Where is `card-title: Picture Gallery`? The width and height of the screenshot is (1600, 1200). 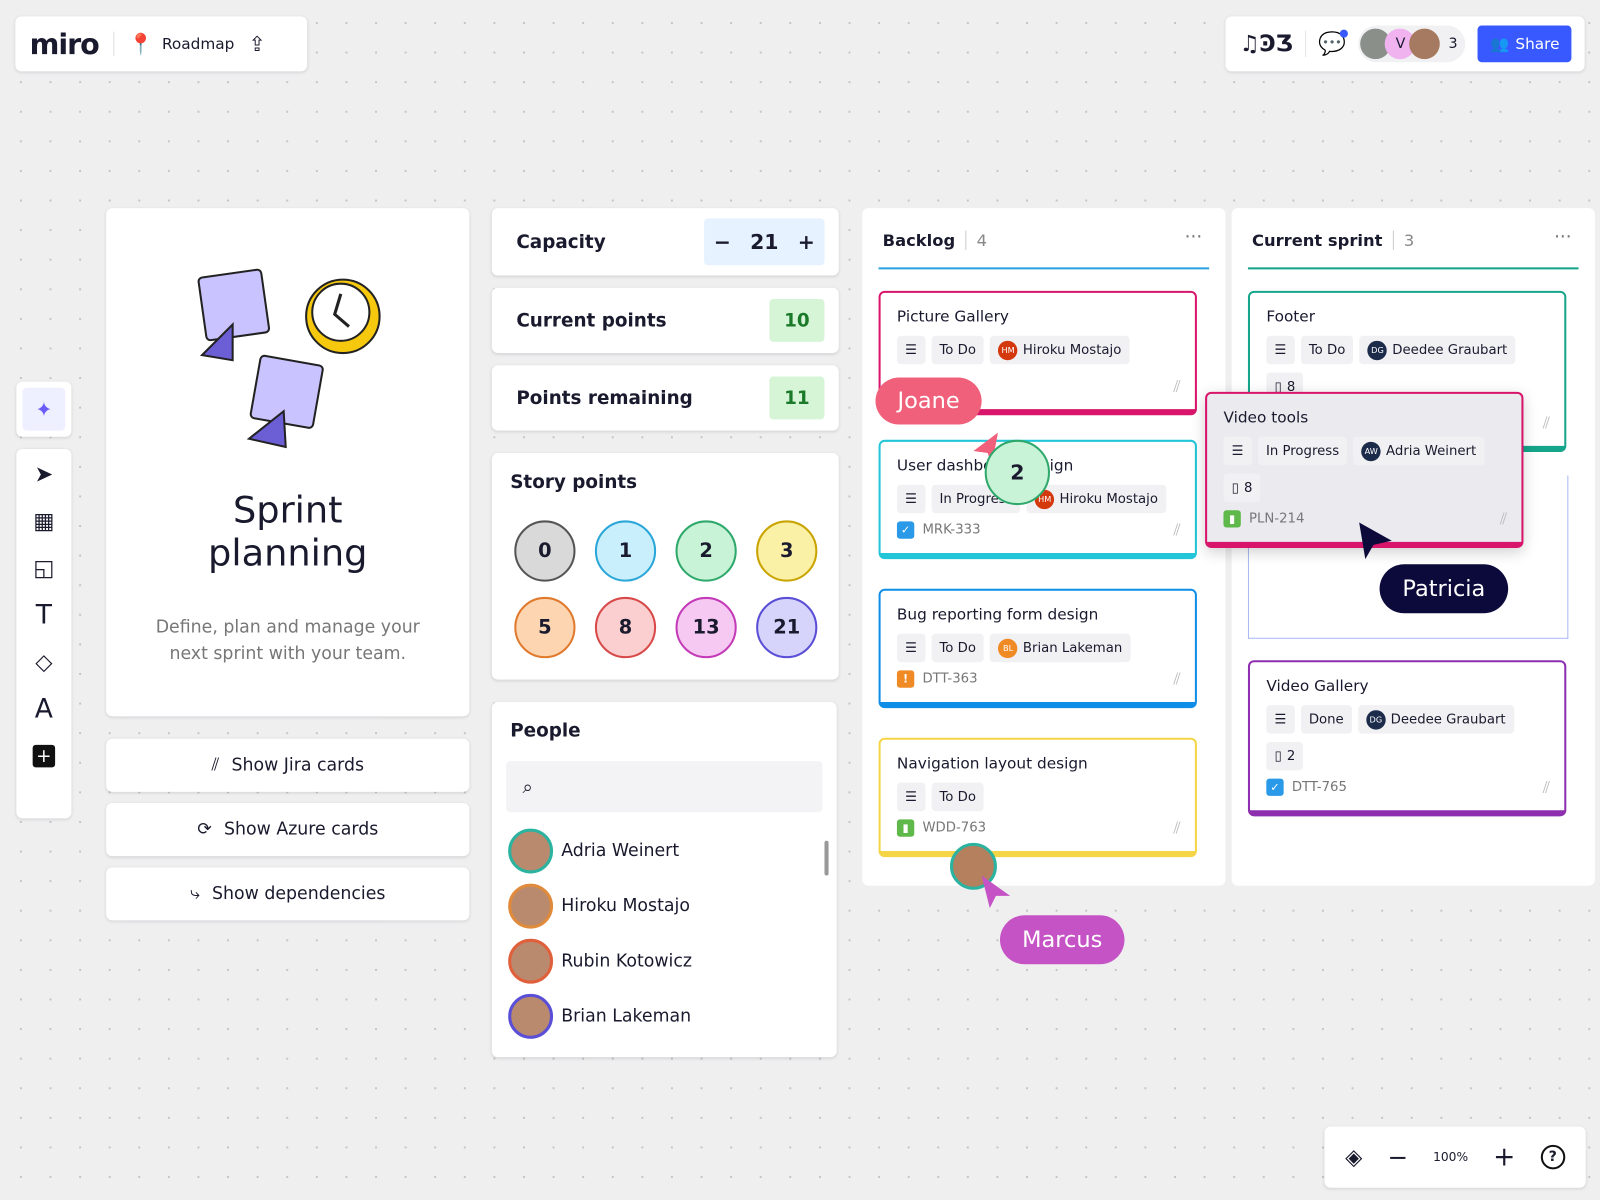
card-title: Picture Gallery is located at coordinates (952, 316).